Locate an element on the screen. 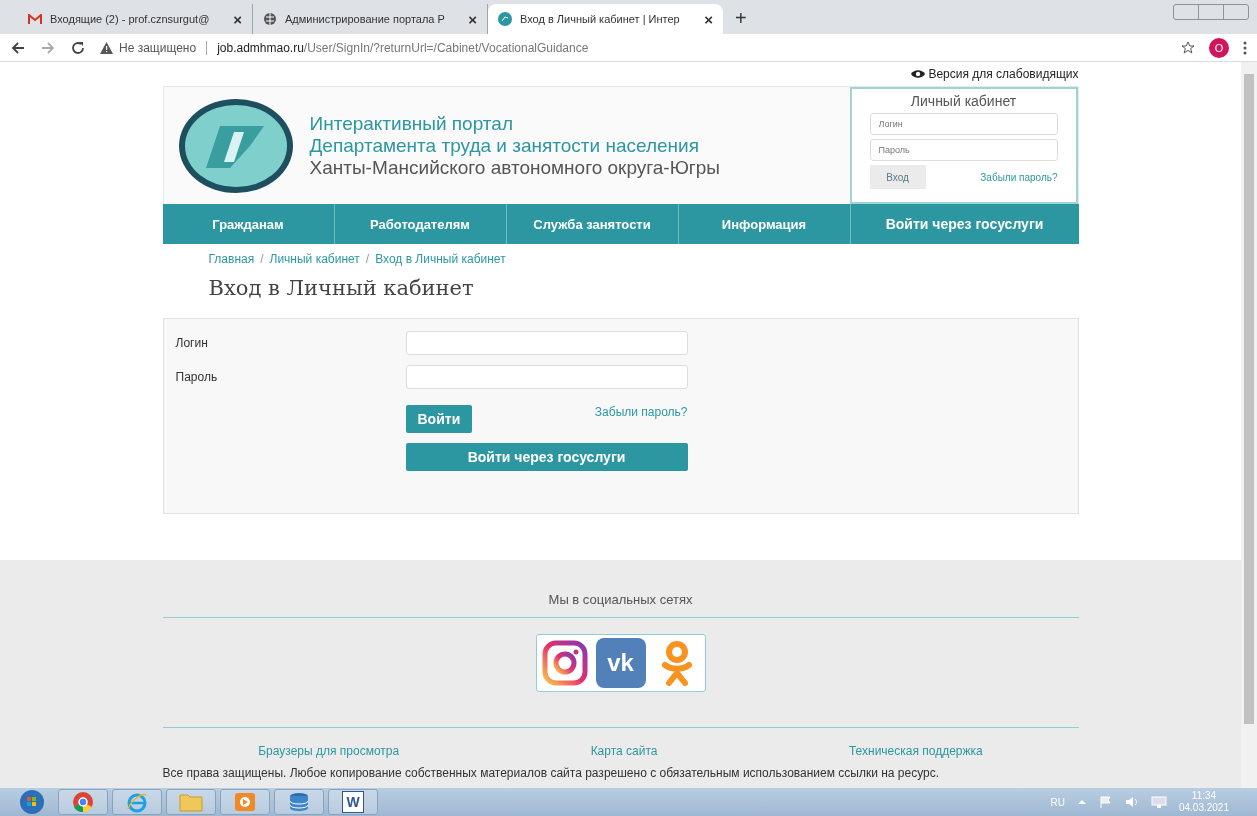 The height and width of the screenshot is (816, 1257). mail-icon is located at coordinates (35, 19).